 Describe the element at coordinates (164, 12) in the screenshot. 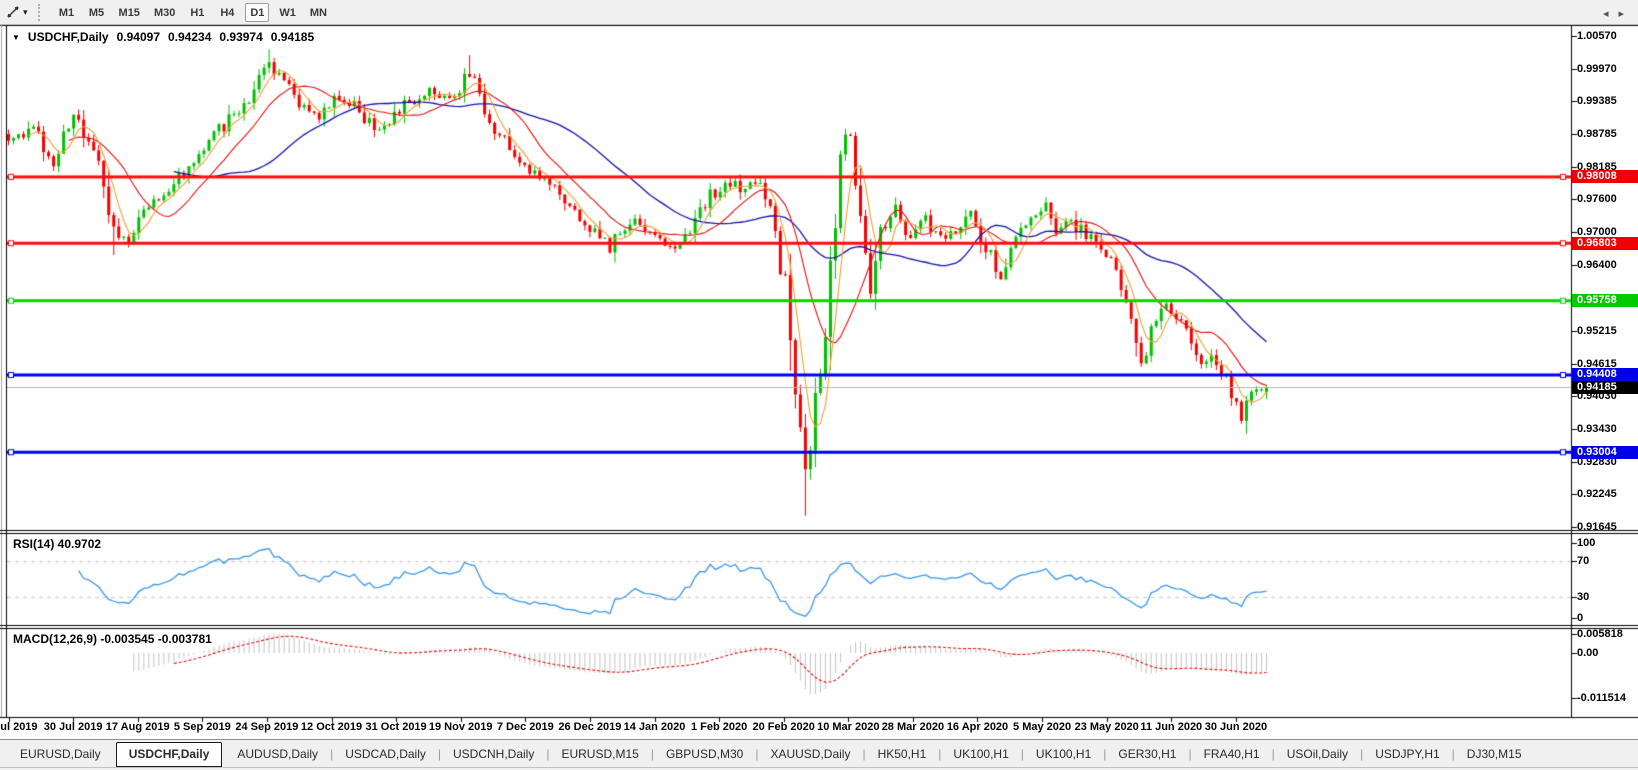

I see `timeframe-button-m30: M30` at that location.